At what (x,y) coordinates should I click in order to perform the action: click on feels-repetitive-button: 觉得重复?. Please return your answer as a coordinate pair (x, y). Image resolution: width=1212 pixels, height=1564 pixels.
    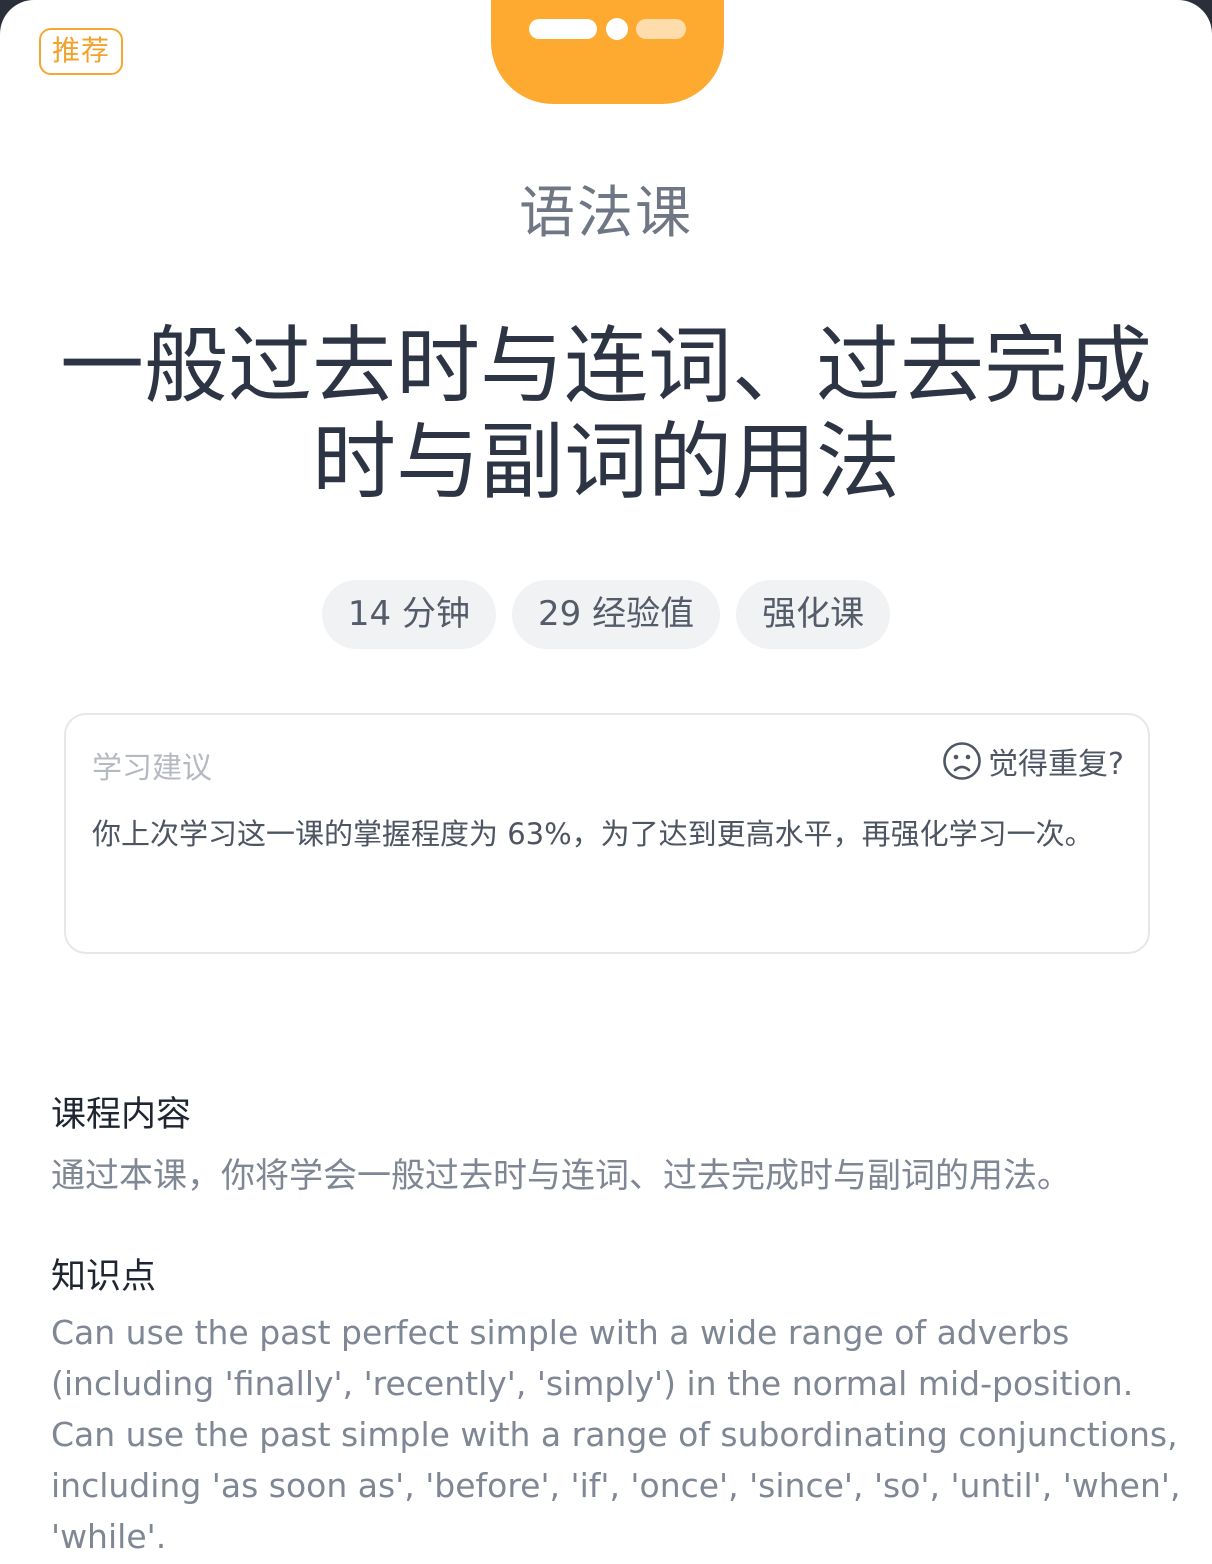
    Looking at the image, I should click on (1033, 761).